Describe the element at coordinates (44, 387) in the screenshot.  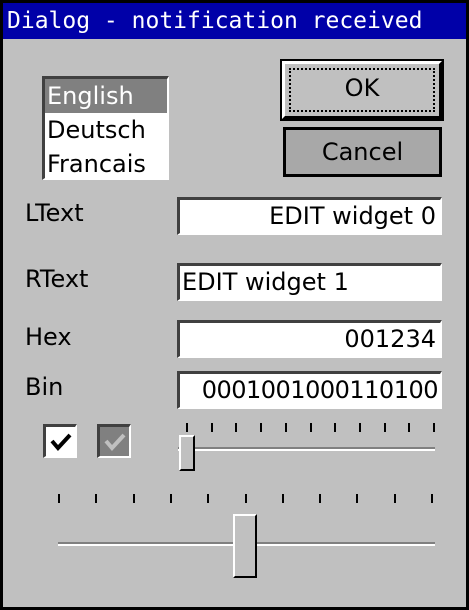
I see `bin-label: Bin` at that location.